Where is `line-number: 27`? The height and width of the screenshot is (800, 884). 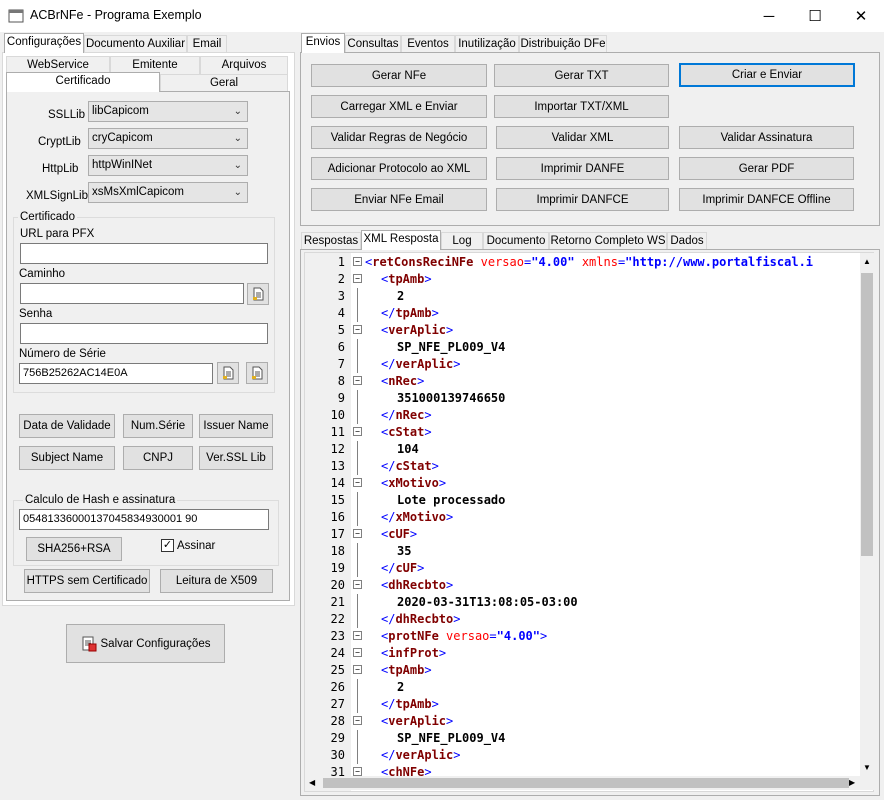 line-number: 27 is located at coordinates (337, 704).